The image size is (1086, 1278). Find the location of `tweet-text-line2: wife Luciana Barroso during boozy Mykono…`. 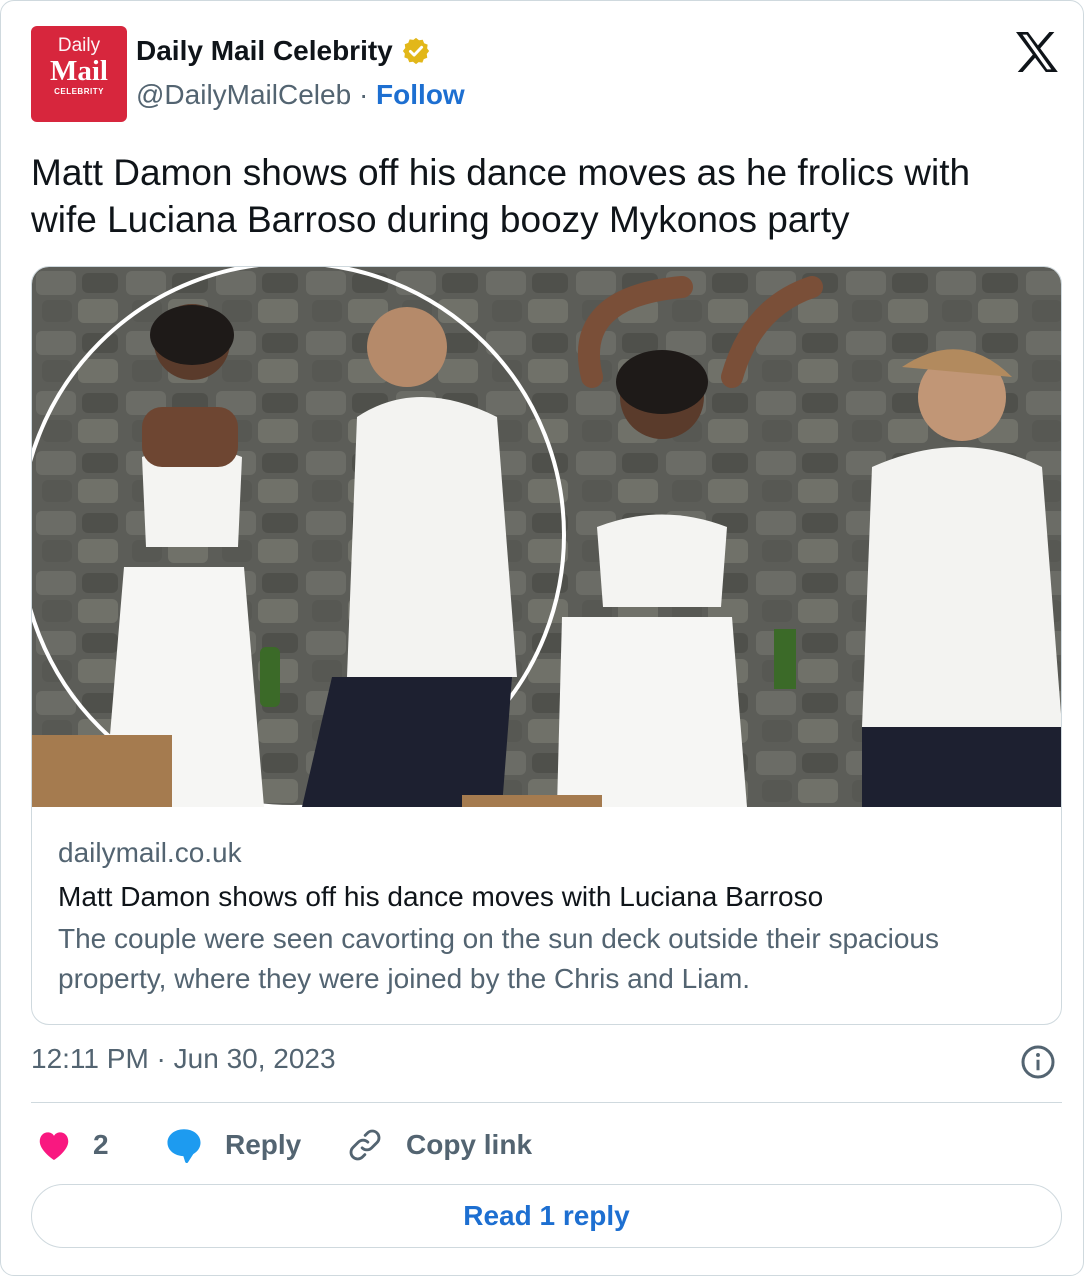

tweet-text-line2: wife Luciana Barroso during boozy Mykono… is located at coordinates (440, 219).